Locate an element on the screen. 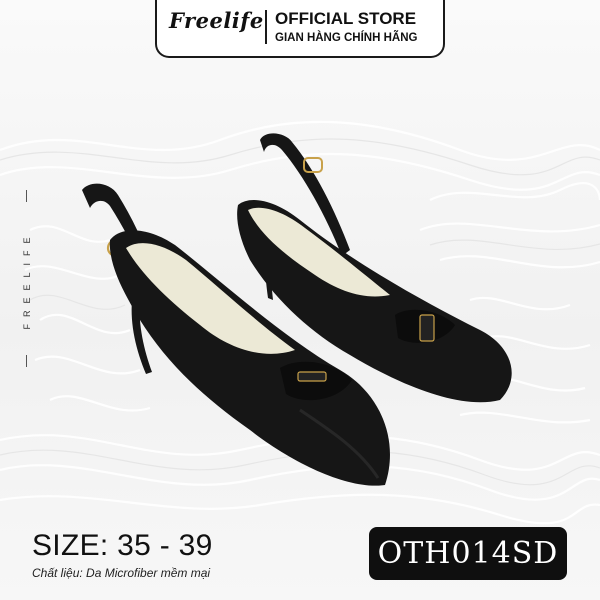 The width and height of the screenshot is (600, 600). product-code-badge: OTH014SD is located at coordinates (468, 553).